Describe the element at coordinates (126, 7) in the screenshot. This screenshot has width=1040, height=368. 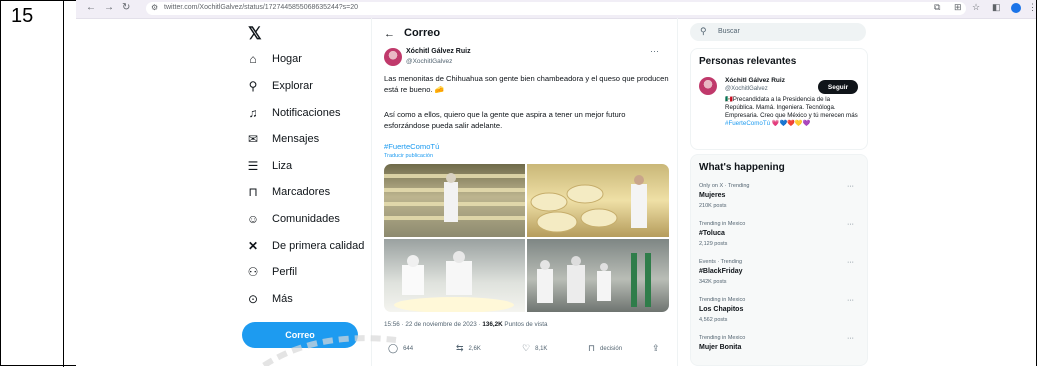
I see `reload-icon: ↻` at that location.